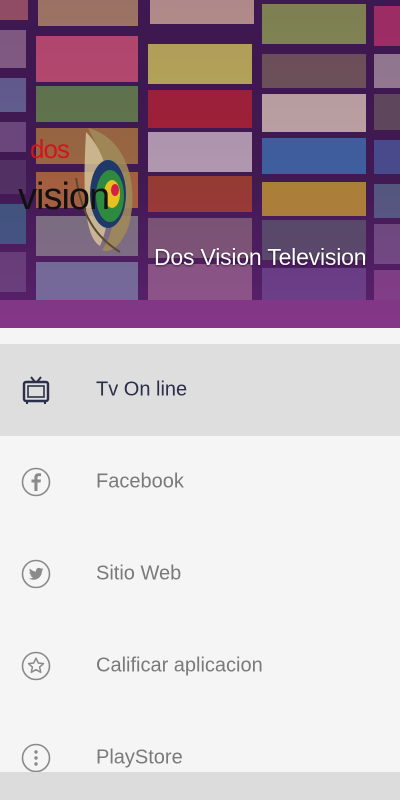  I want to click on channel-title: Dos Vision Television, so click(260, 257).